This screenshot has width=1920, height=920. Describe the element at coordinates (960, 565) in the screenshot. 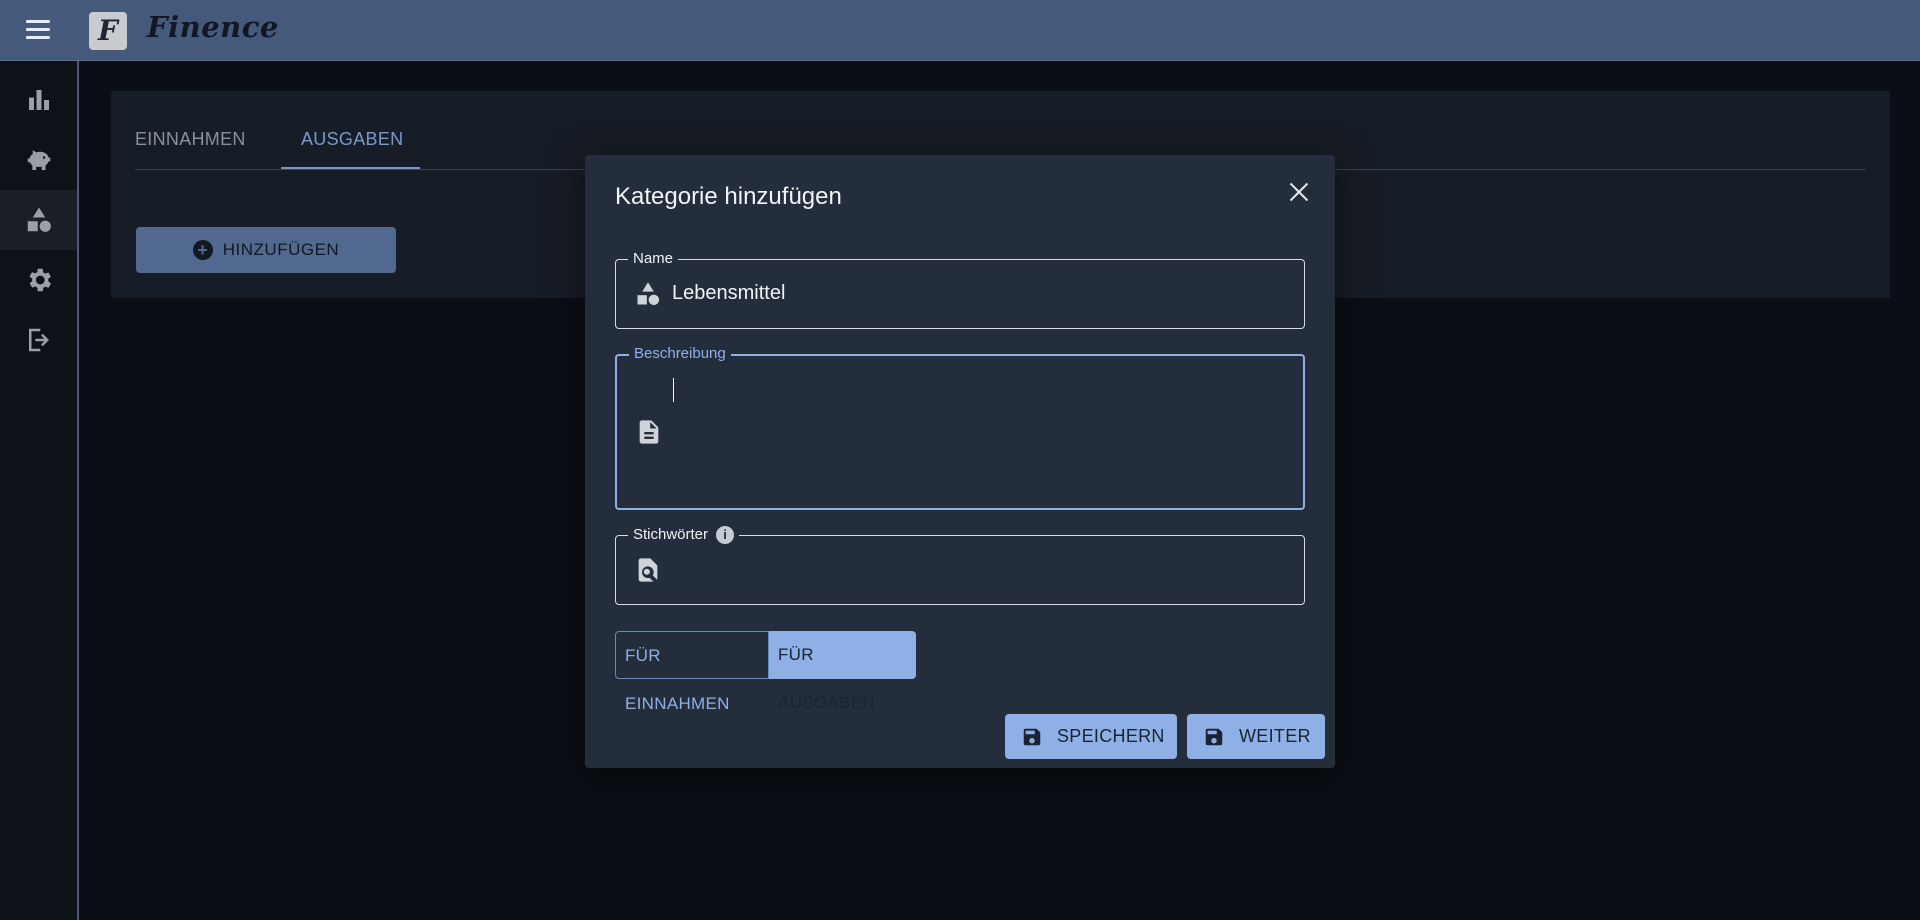

I see `tags-field: Stichwörter i` at that location.